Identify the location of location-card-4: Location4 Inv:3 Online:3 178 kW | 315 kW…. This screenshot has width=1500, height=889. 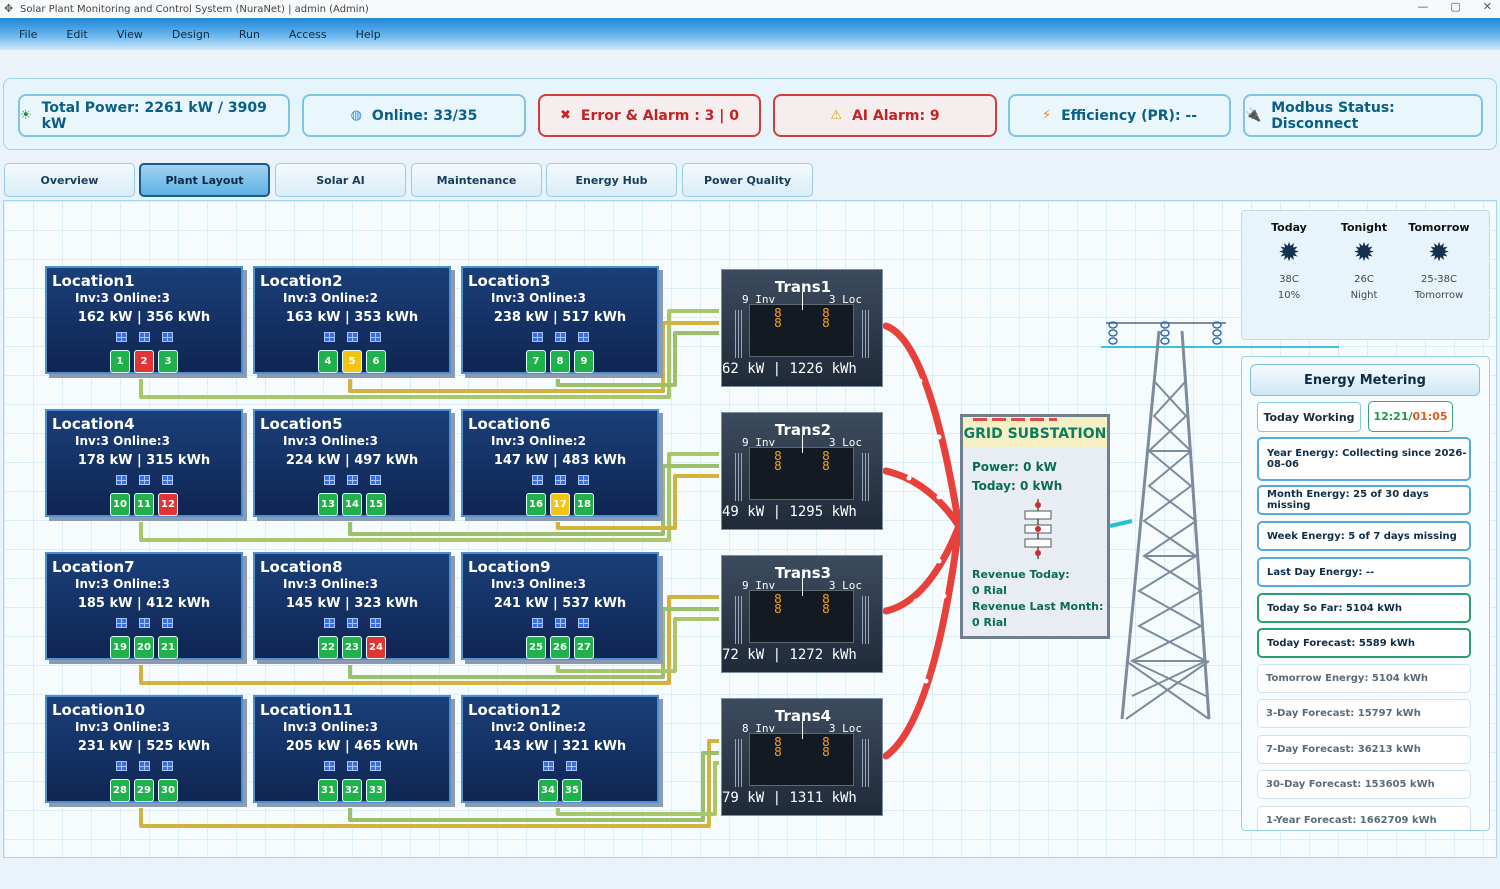
(144, 463).